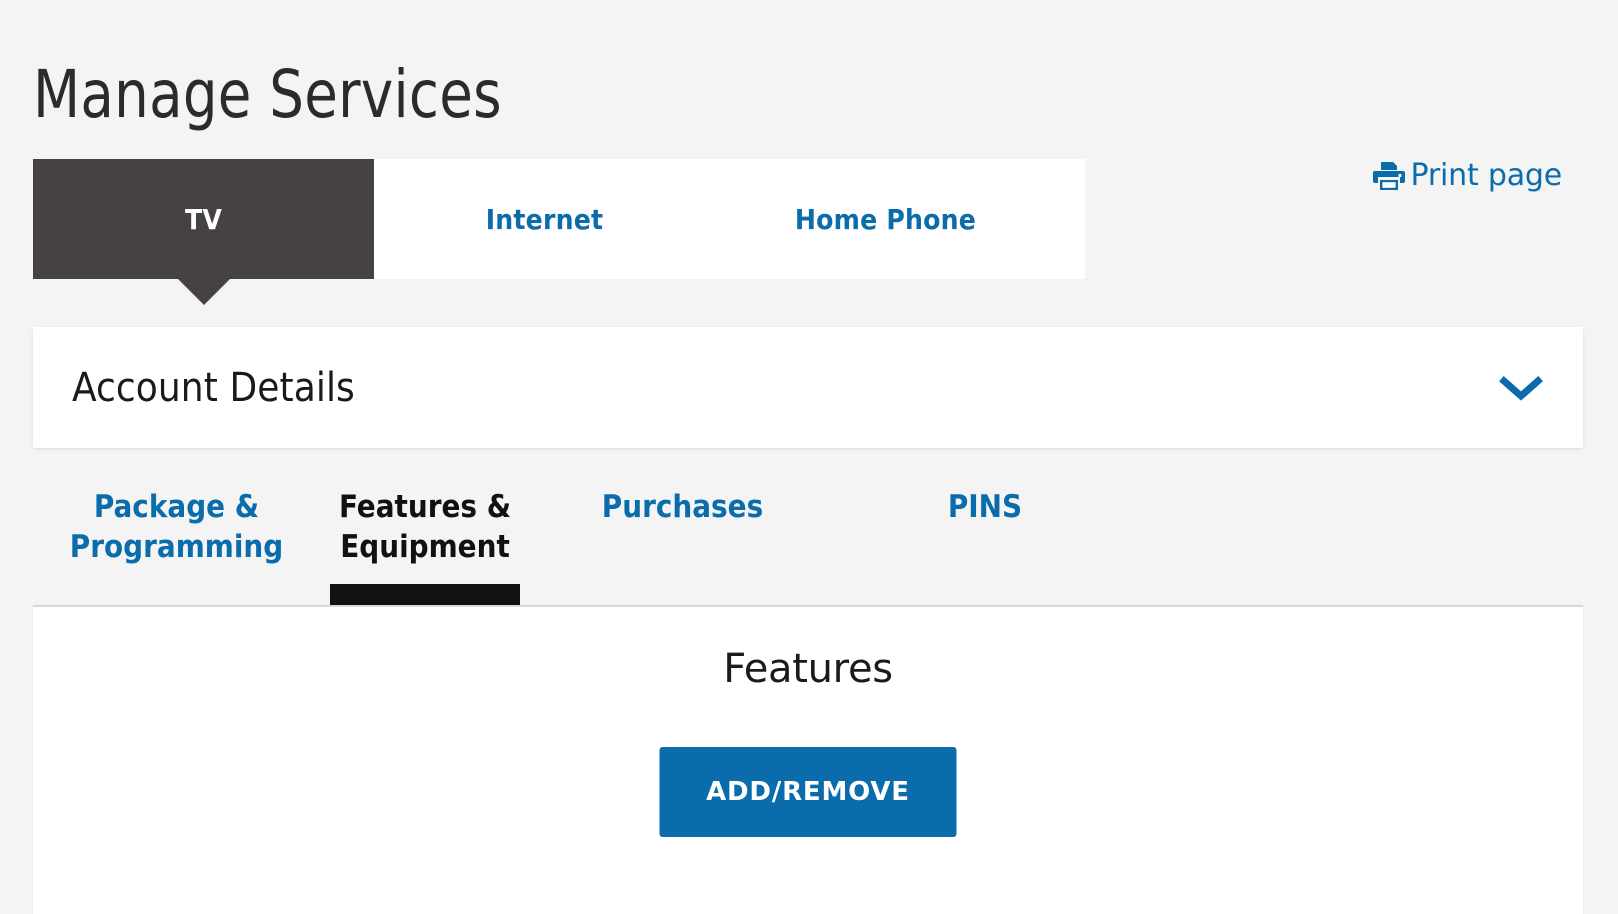 This screenshot has height=914, width=1618. Describe the element at coordinates (203, 292) in the screenshot. I see `active-tab-pointer-icon` at that location.